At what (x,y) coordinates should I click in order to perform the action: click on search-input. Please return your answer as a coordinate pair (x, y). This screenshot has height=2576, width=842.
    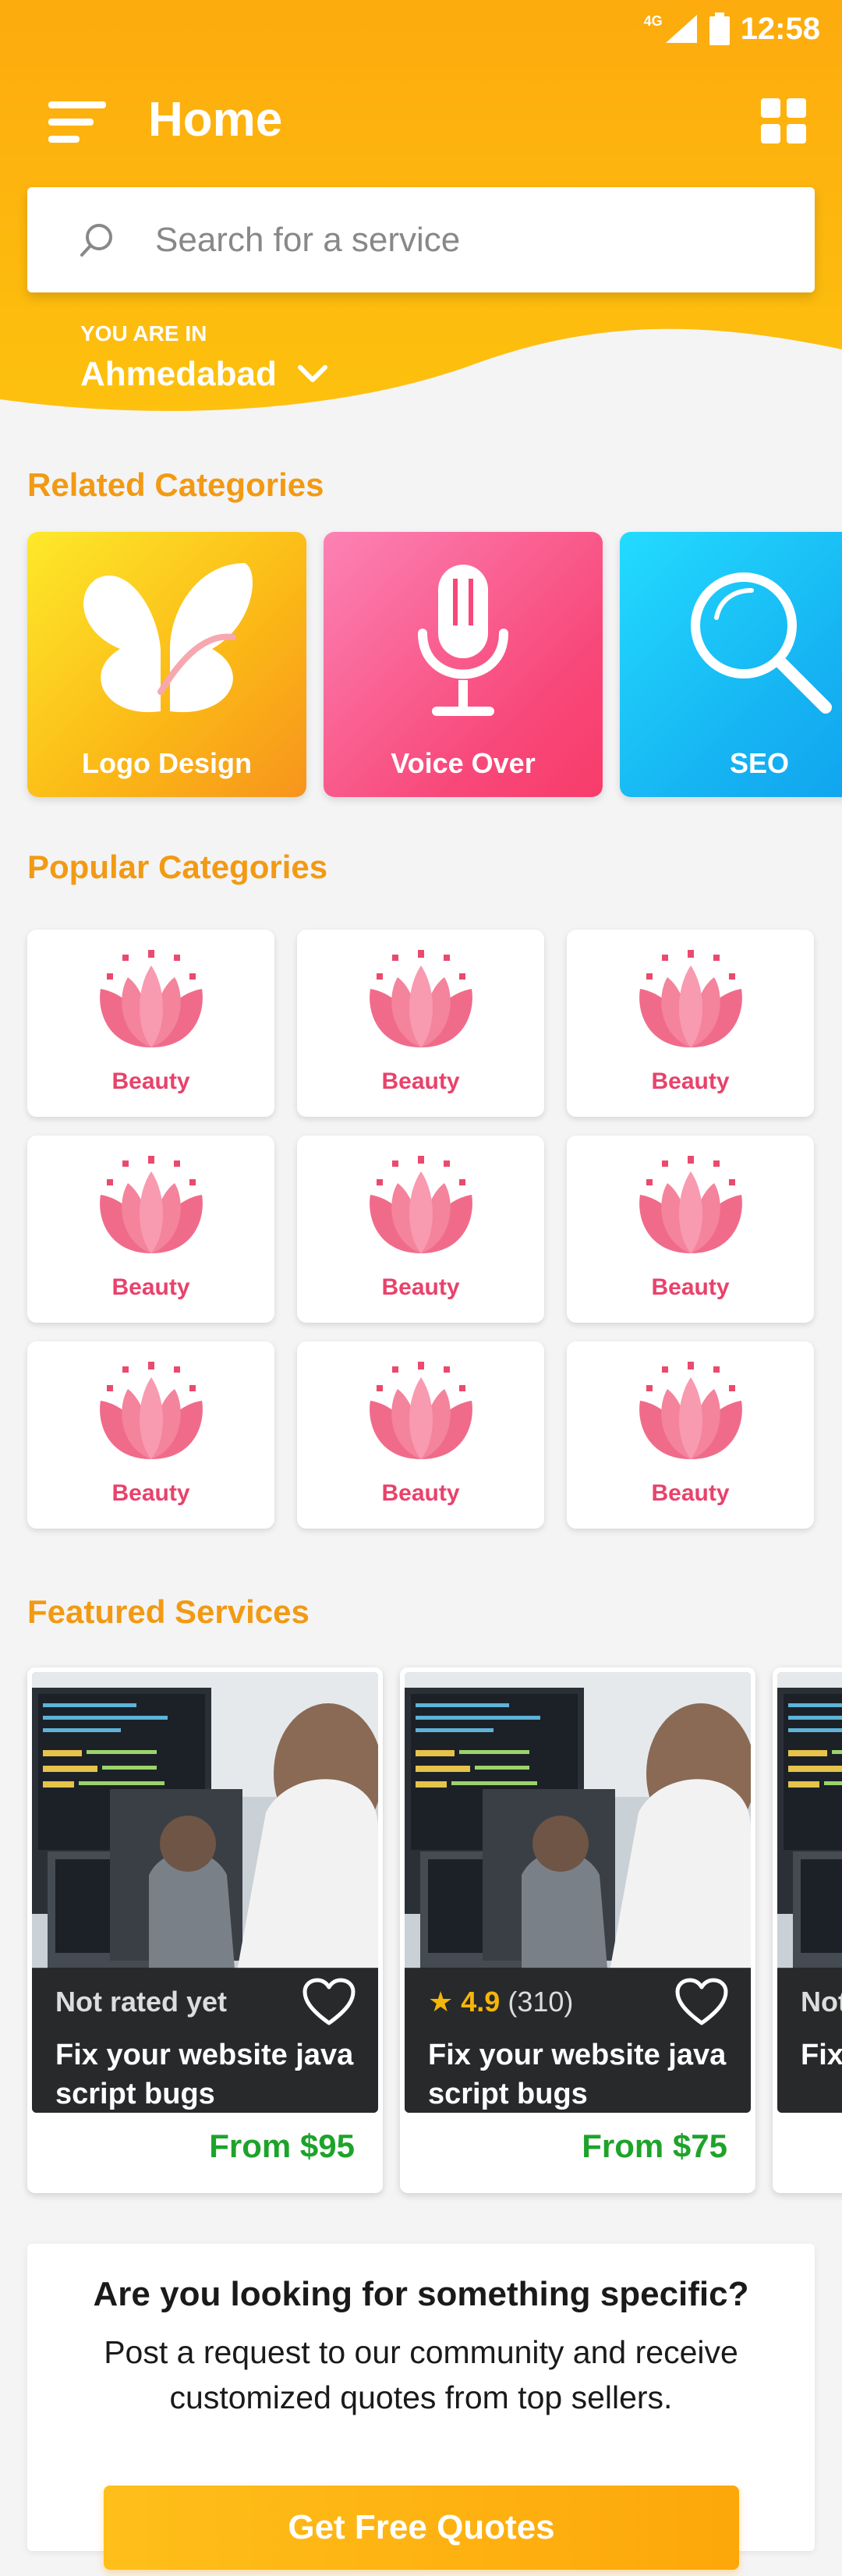
    Looking at the image, I should click on (467, 240).